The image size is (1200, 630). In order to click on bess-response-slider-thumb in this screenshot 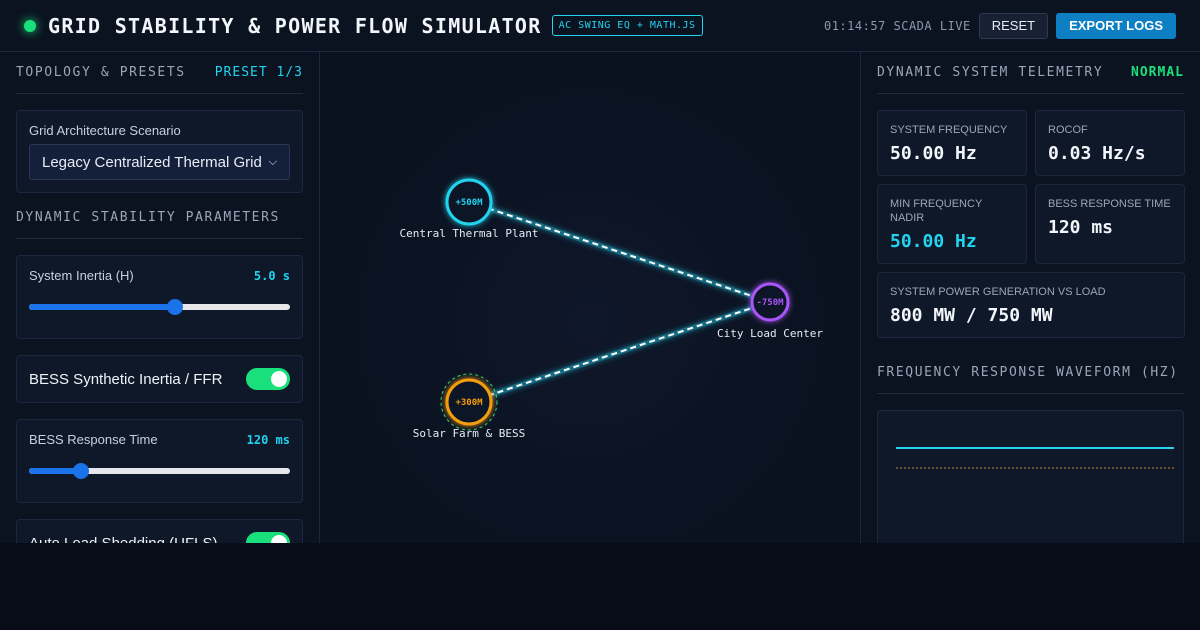, I will do `click(81, 471)`.